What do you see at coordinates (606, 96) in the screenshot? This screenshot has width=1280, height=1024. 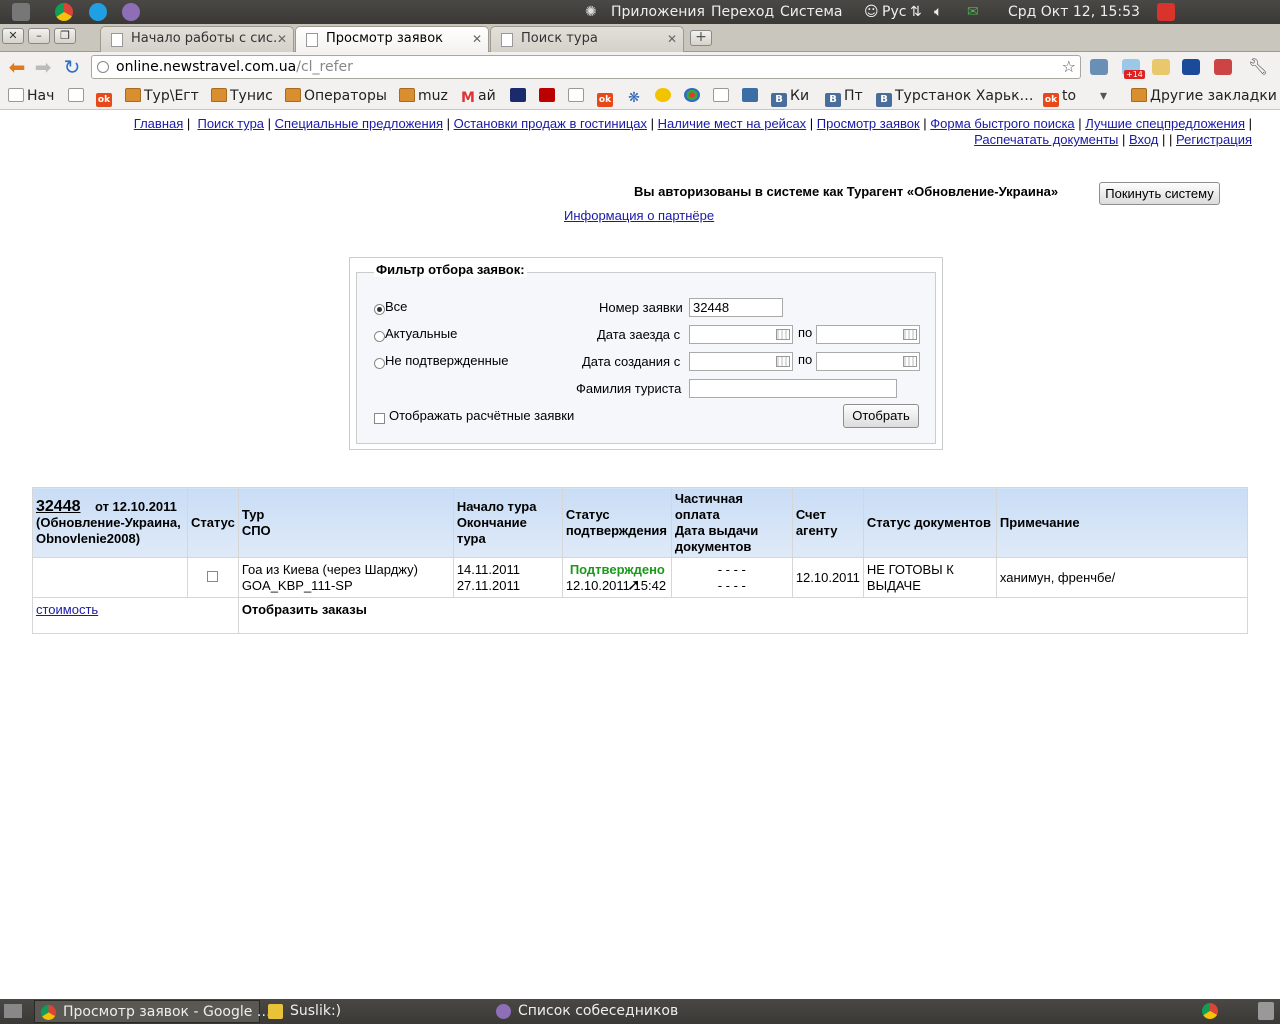 I see `bookmark-ok-2: ok` at bounding box center [606, 96].